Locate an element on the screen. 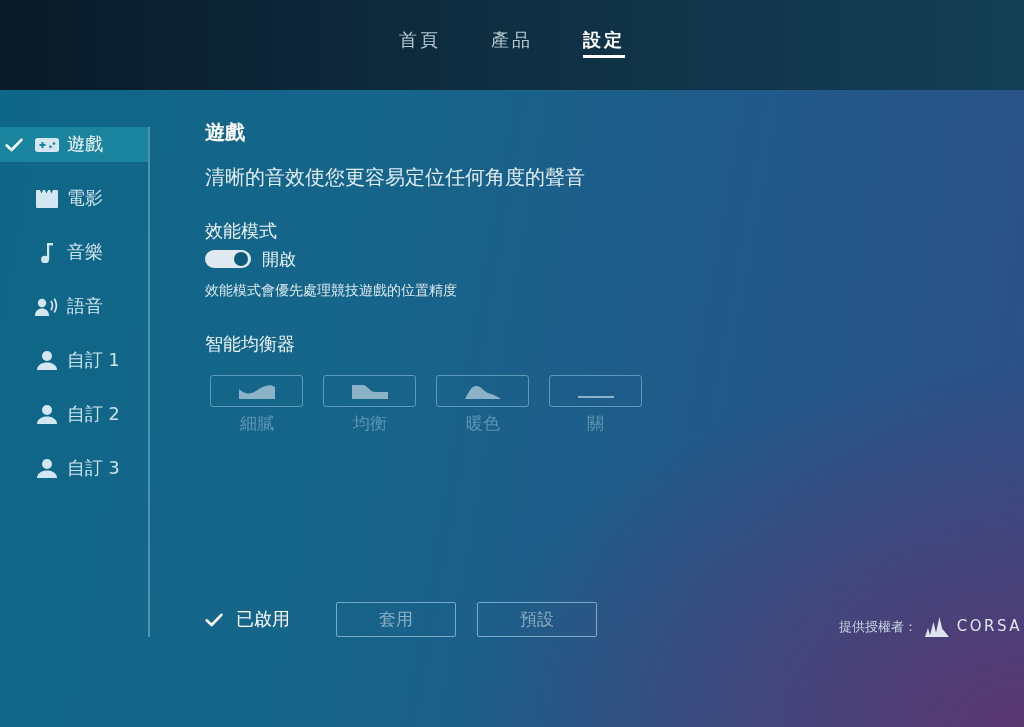  enabled-checkbox: 已啟用 is located at coordinates (247, 619).